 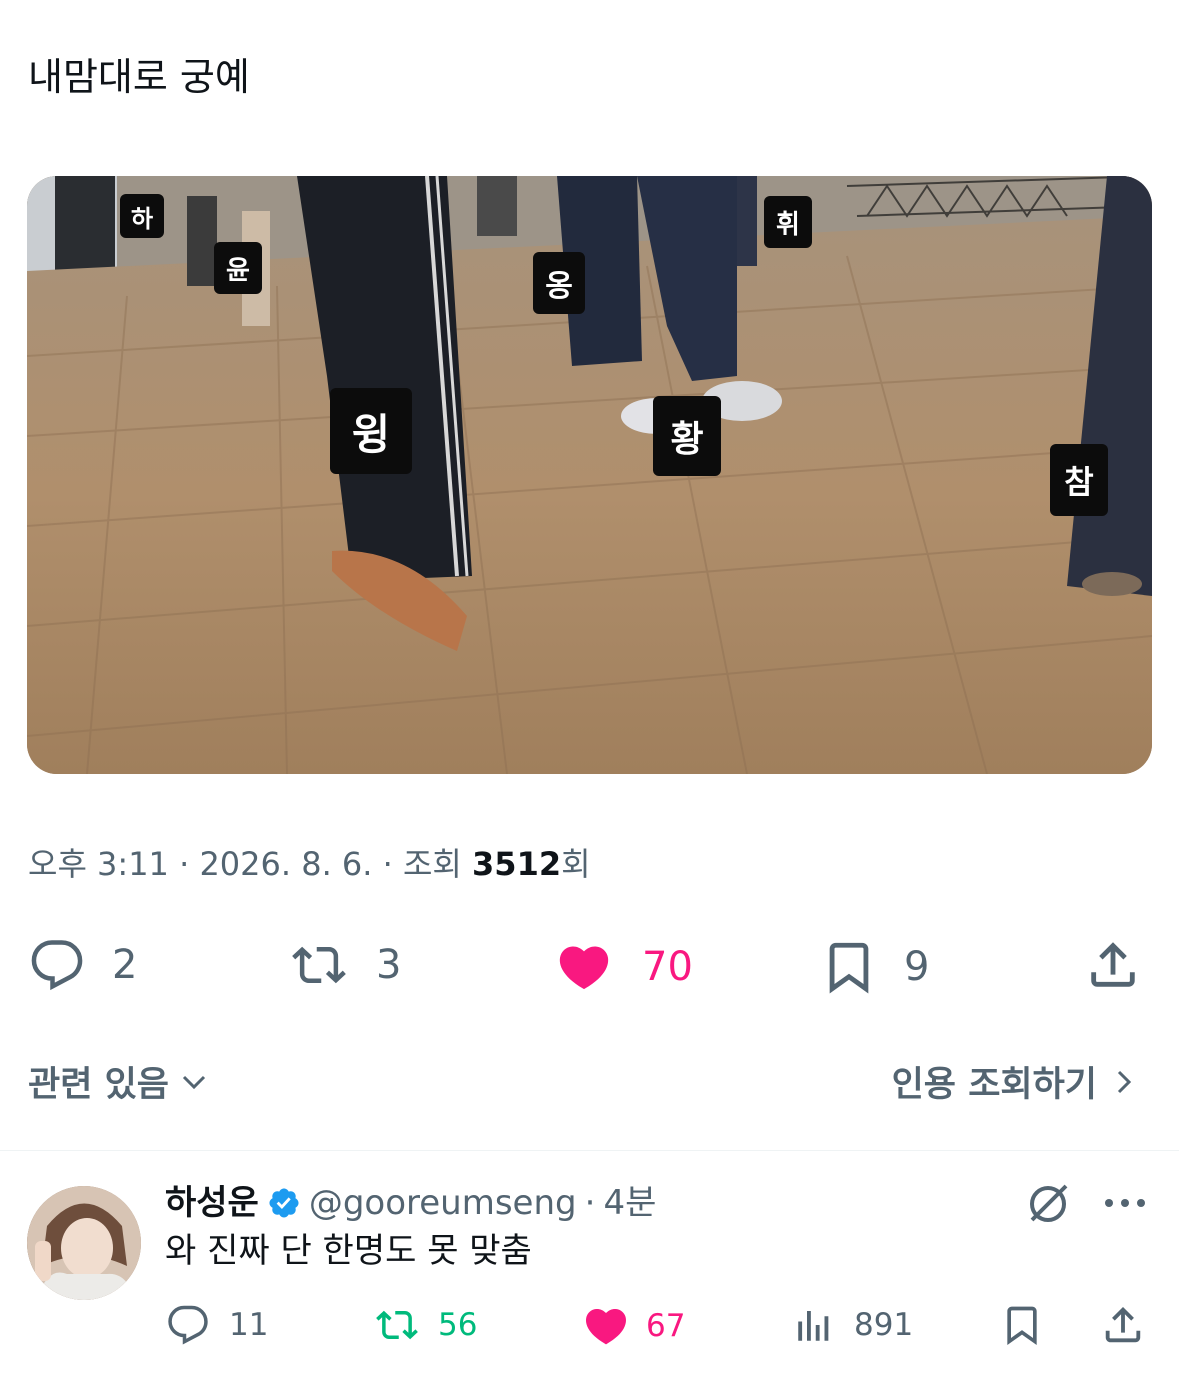 I want to click on verified-badge-icon, so click(x=284, y=1203).